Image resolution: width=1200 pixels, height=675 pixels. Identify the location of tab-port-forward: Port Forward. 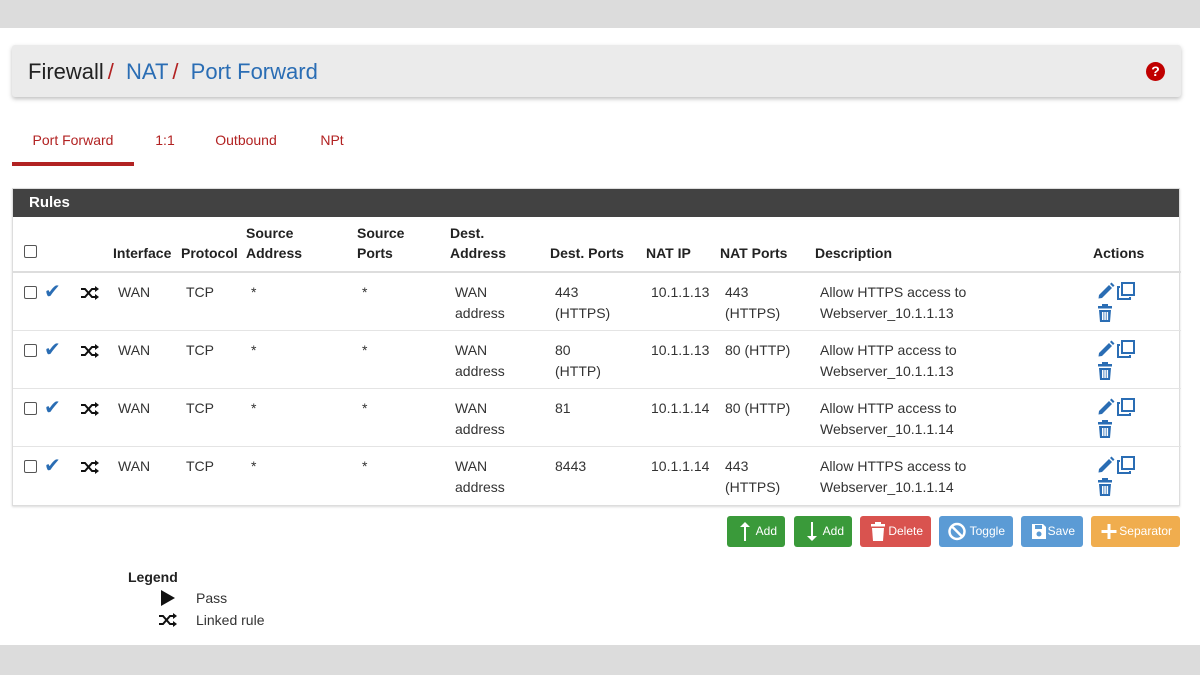
(73, 142).